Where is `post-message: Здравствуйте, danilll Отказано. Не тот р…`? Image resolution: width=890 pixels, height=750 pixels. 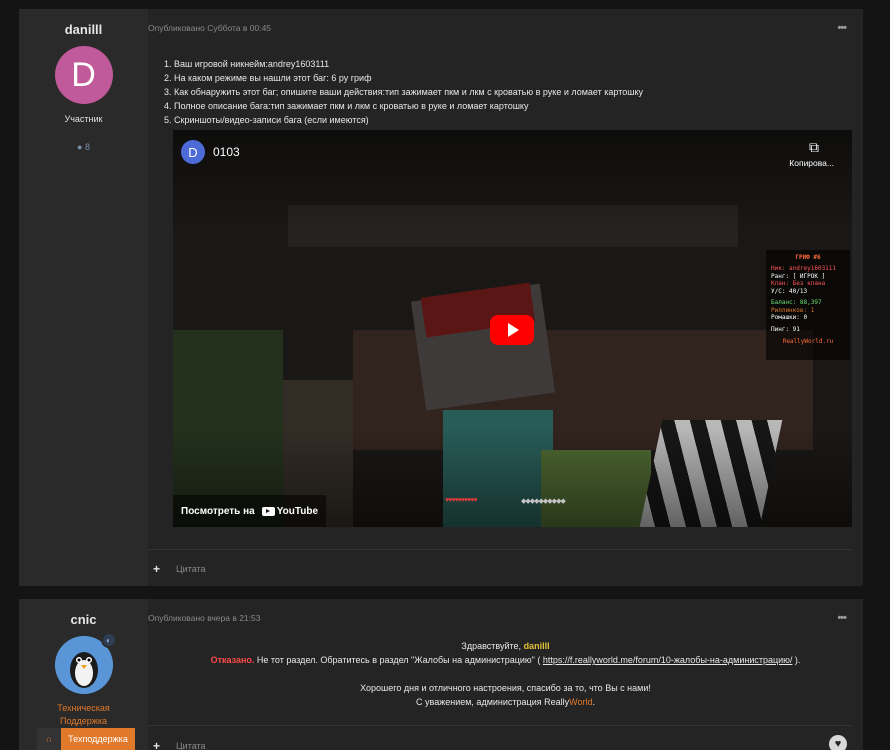
post-message: Здравствуйте, danilll Отказано. Не тот р… is located at coordinates (505, 674).